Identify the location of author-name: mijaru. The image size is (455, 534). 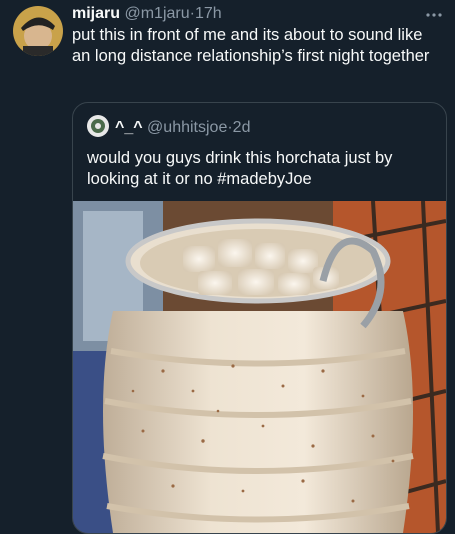
(96, 13).